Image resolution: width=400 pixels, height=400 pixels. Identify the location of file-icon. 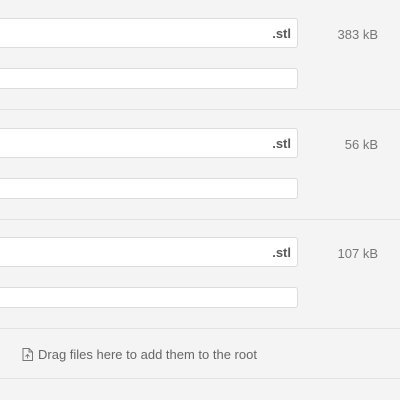
(27, 354).